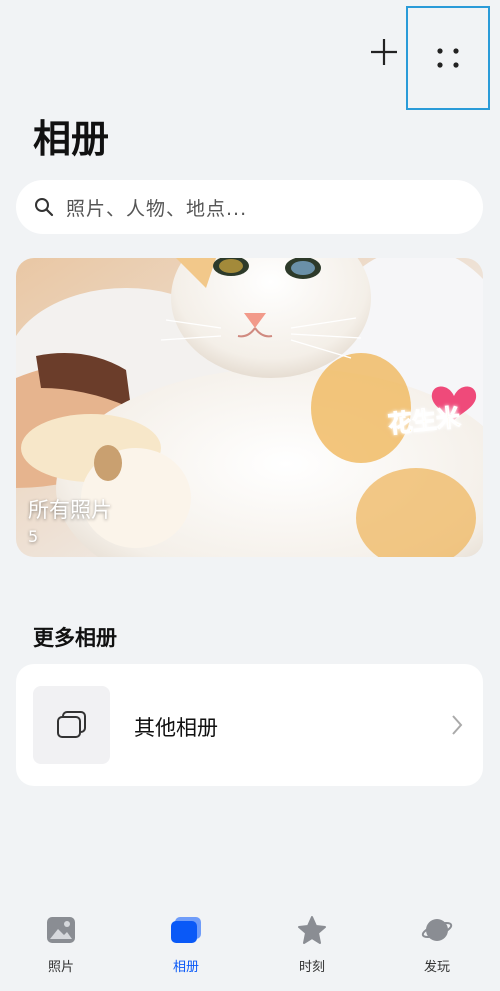 The width and height of the screenshot is (500, 991). I want to click on plus-icon, so click(384, 52).